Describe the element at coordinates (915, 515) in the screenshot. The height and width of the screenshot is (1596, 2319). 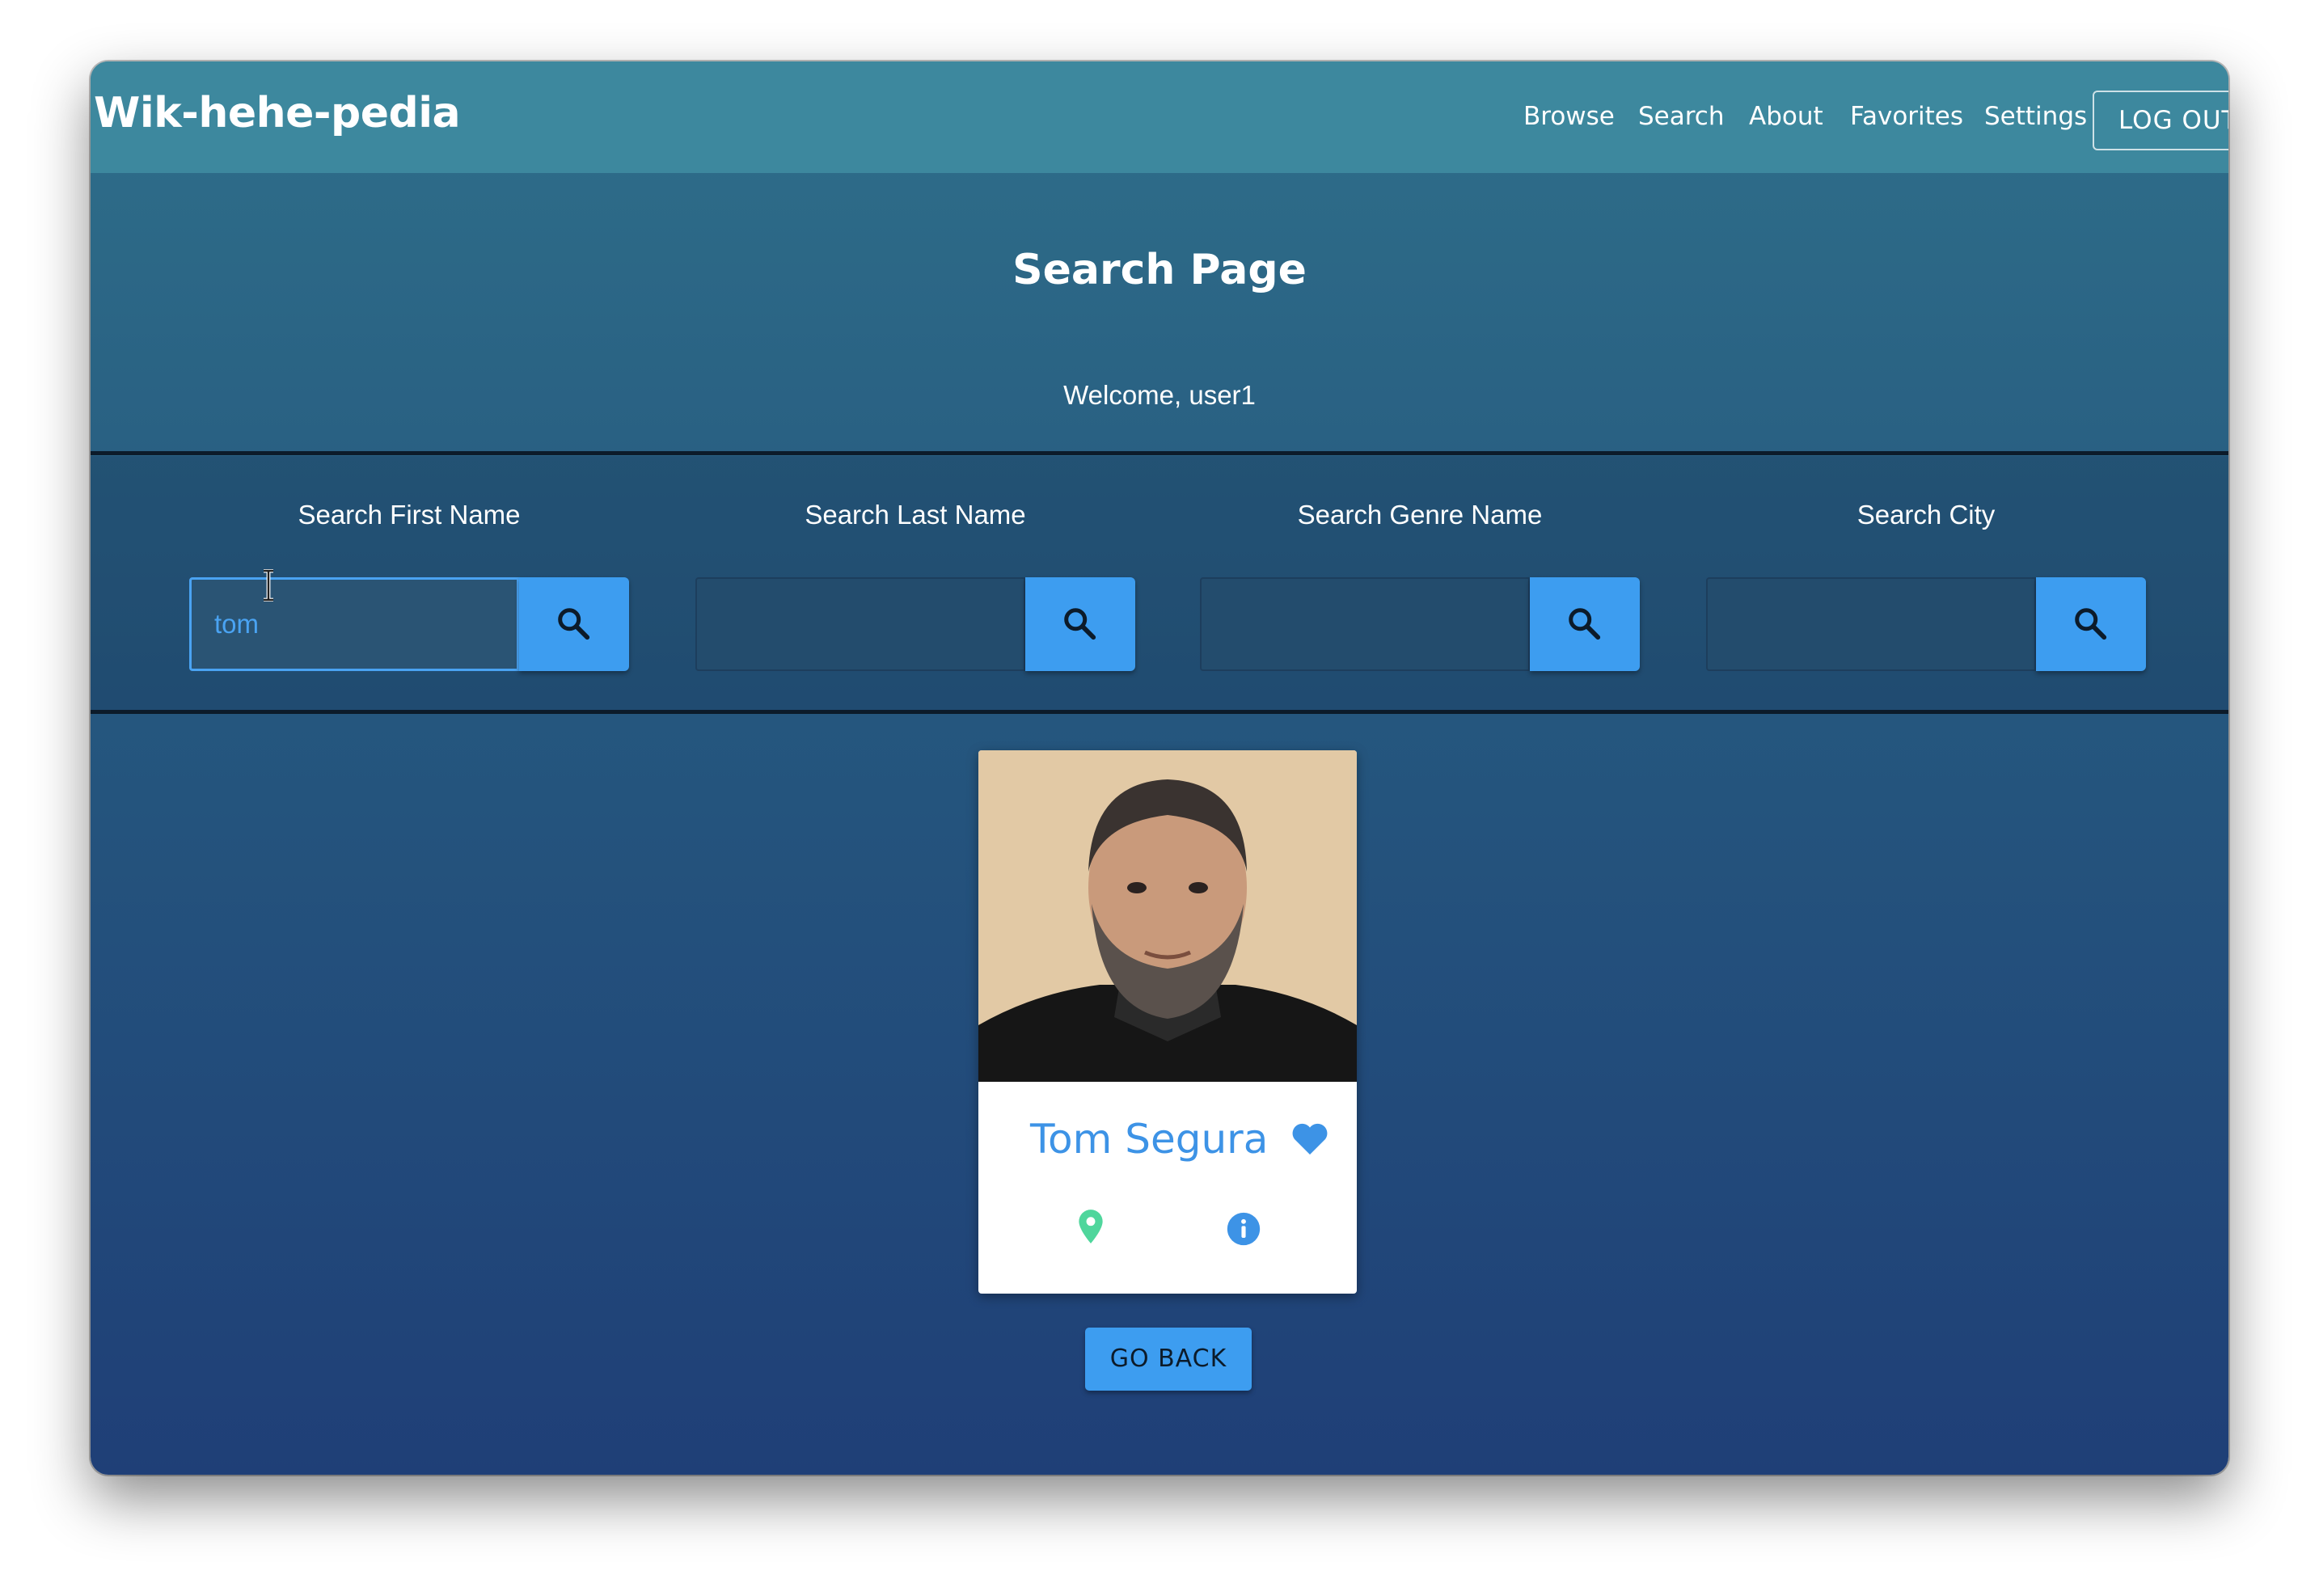
I see `search-last-name-label: Search Last Name` at that location.